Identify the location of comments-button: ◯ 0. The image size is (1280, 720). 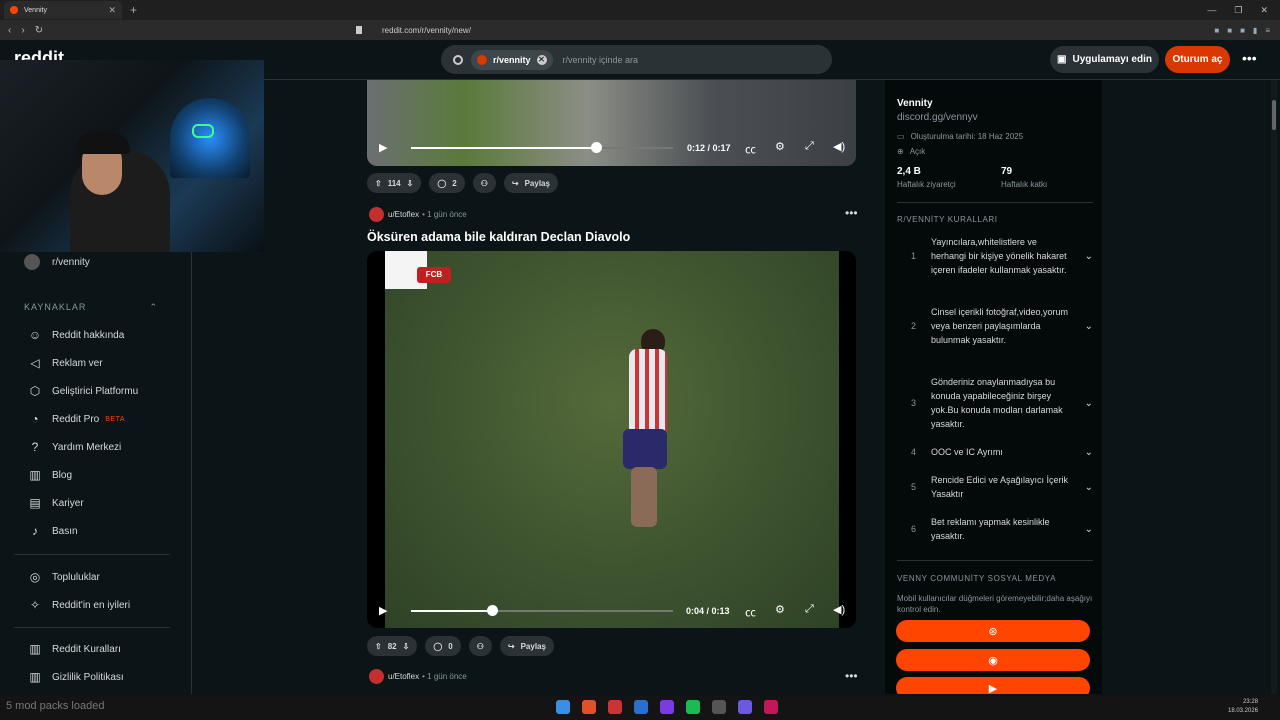
(443, 646).